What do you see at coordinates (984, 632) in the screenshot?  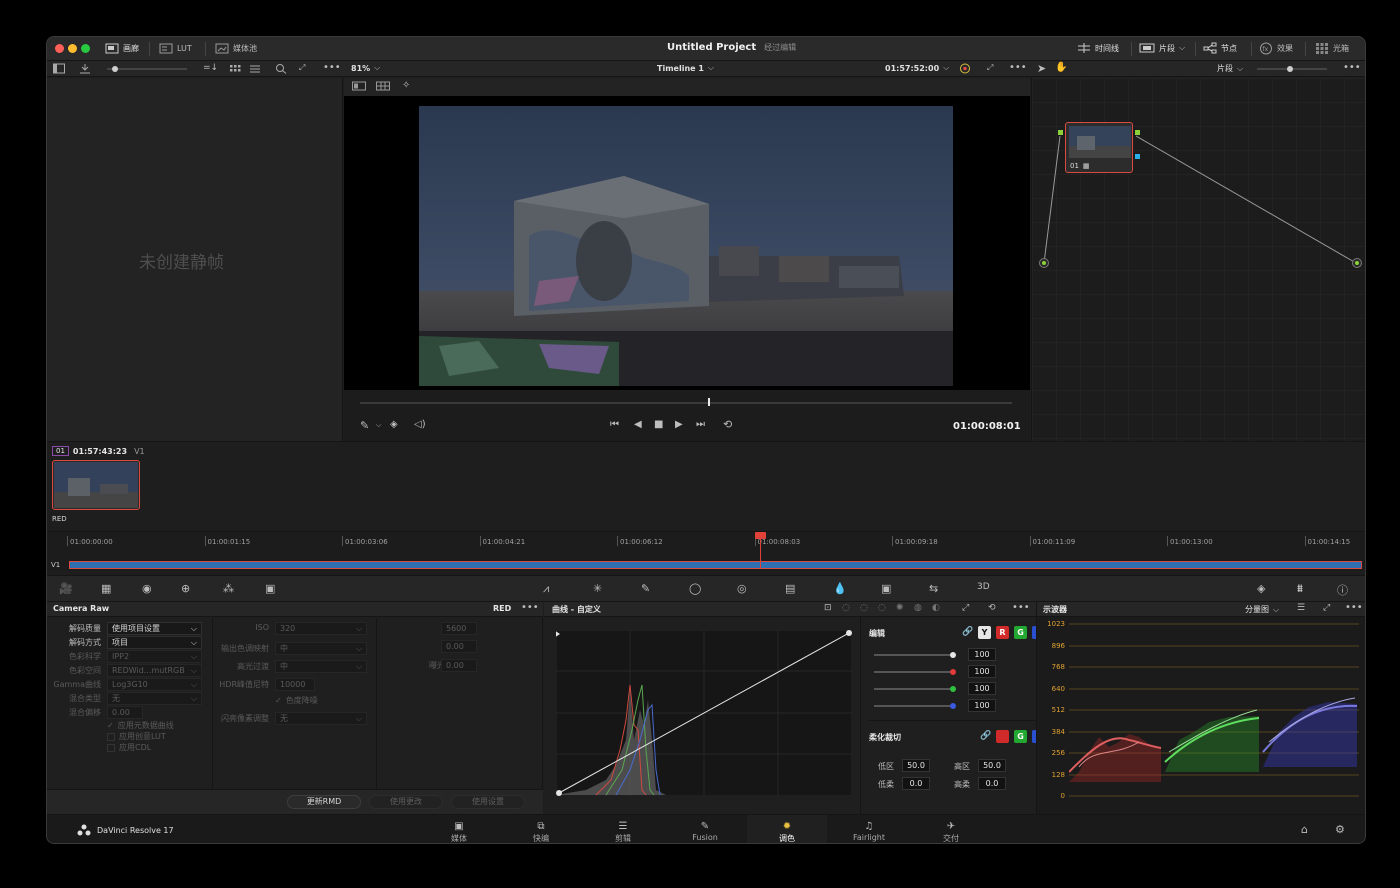 I see `channel-y-chip: Y` at bounding box center [984, 632].